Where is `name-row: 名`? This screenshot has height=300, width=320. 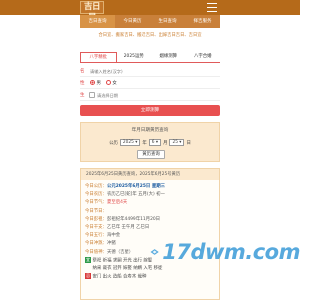
name-row: 名 is located at coordinates (150, 71).